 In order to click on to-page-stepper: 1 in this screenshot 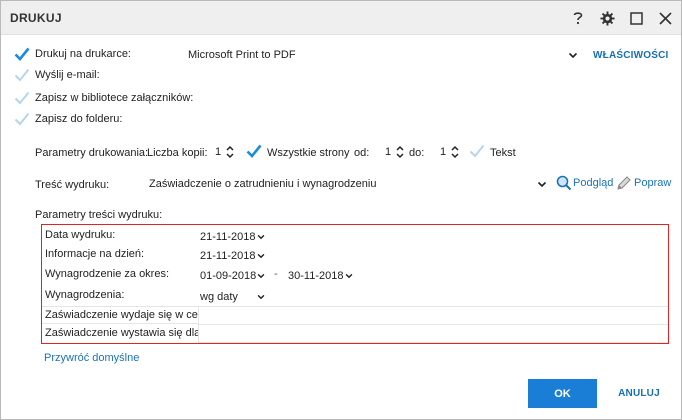, I will do `click(448, 152)`.